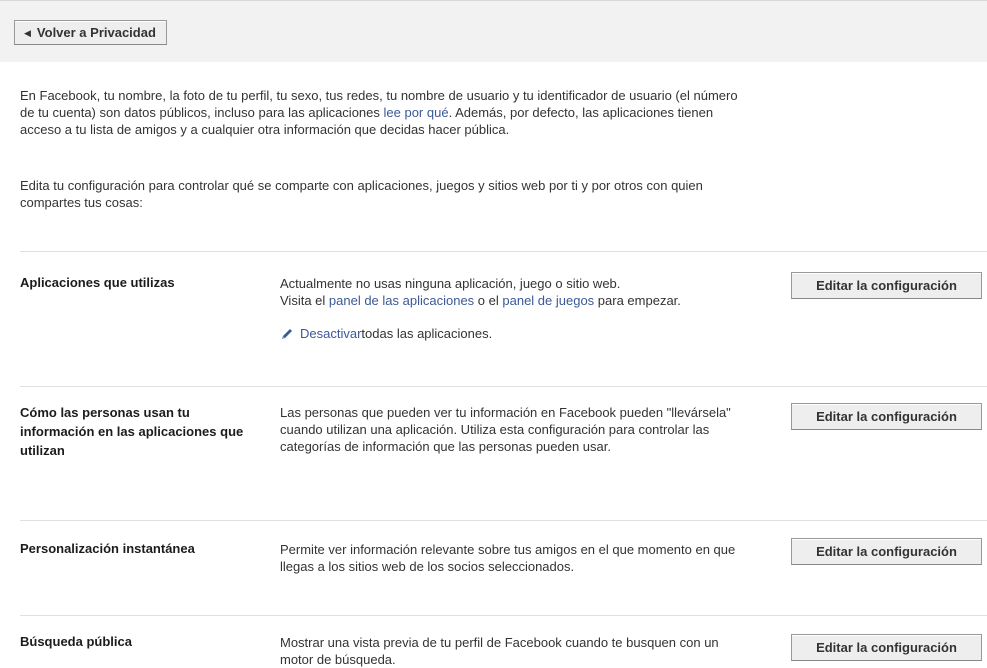 This screenshot has height=668, width=987. I want to click on read-why-link: lee por qué, so click(416, 112).